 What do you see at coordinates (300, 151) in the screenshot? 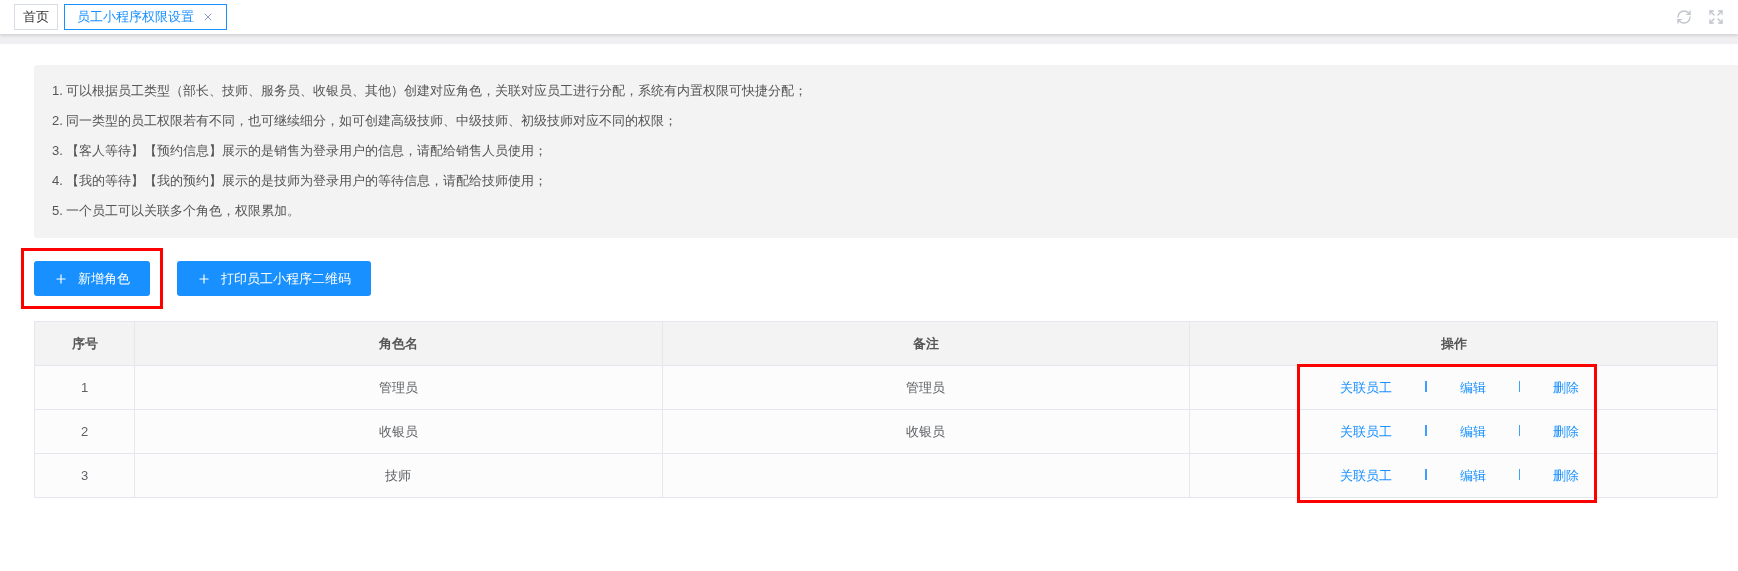
I see `note-text: 3. 【客人等待】【预约信息】展示的是销售为登录用户的信息，请配给销售人员使用；` at bounding box center [300, 151].